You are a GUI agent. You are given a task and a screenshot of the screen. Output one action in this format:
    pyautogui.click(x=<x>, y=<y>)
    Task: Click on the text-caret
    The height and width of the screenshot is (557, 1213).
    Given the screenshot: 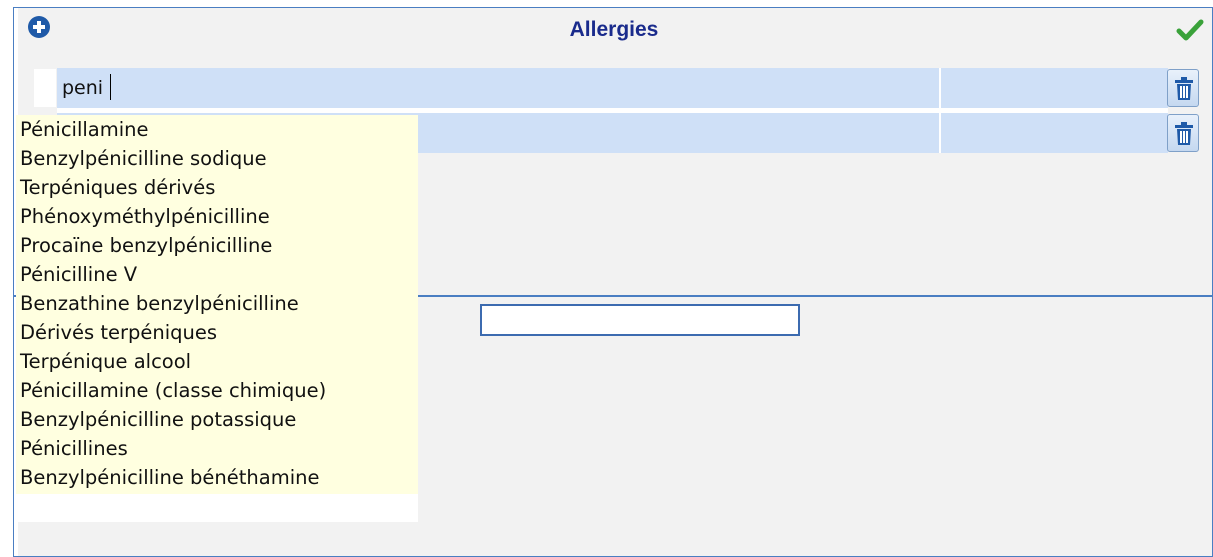 What is the action you would take?
    pyautogui.click(x=110, y=87)
    